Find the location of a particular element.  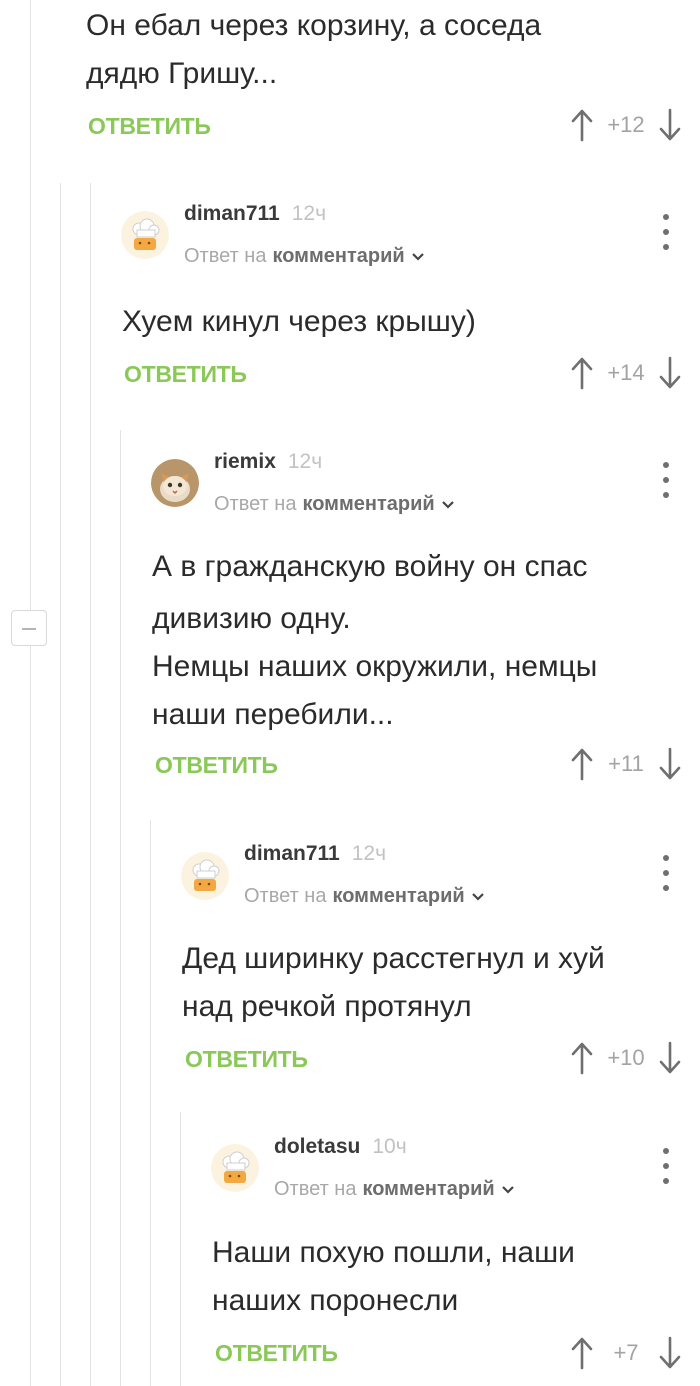

comment-score: +12 is located at coordinates (626, 124).